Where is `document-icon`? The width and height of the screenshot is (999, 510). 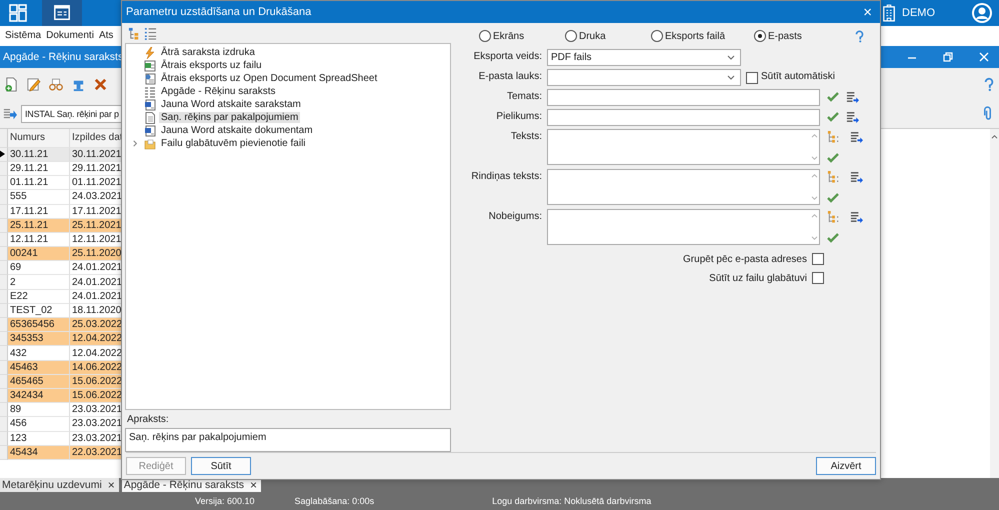 document-icon is located at coordinates (62, 13).